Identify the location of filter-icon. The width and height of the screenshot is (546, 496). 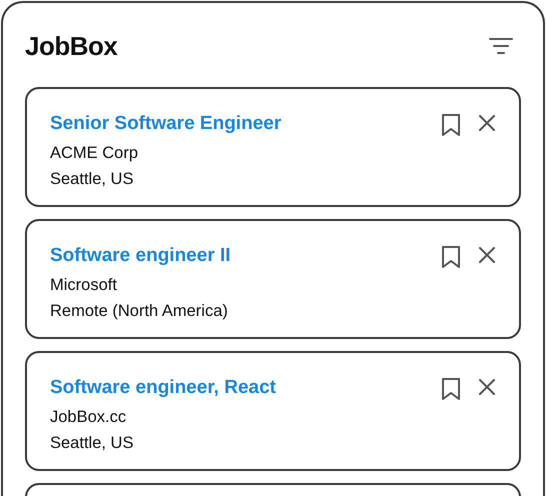
(501, 46).